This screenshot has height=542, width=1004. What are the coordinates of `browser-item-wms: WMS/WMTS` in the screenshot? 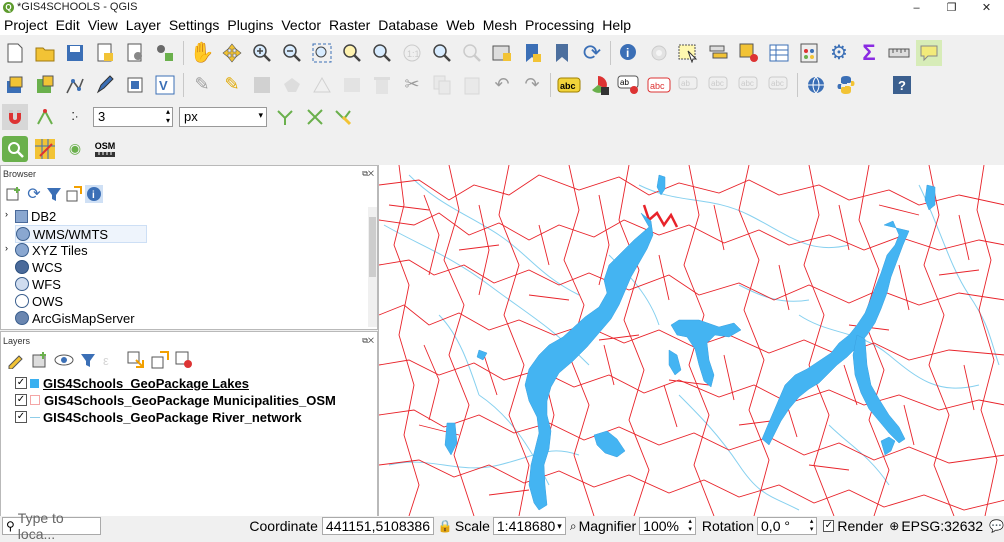 It's located at (81, 234).